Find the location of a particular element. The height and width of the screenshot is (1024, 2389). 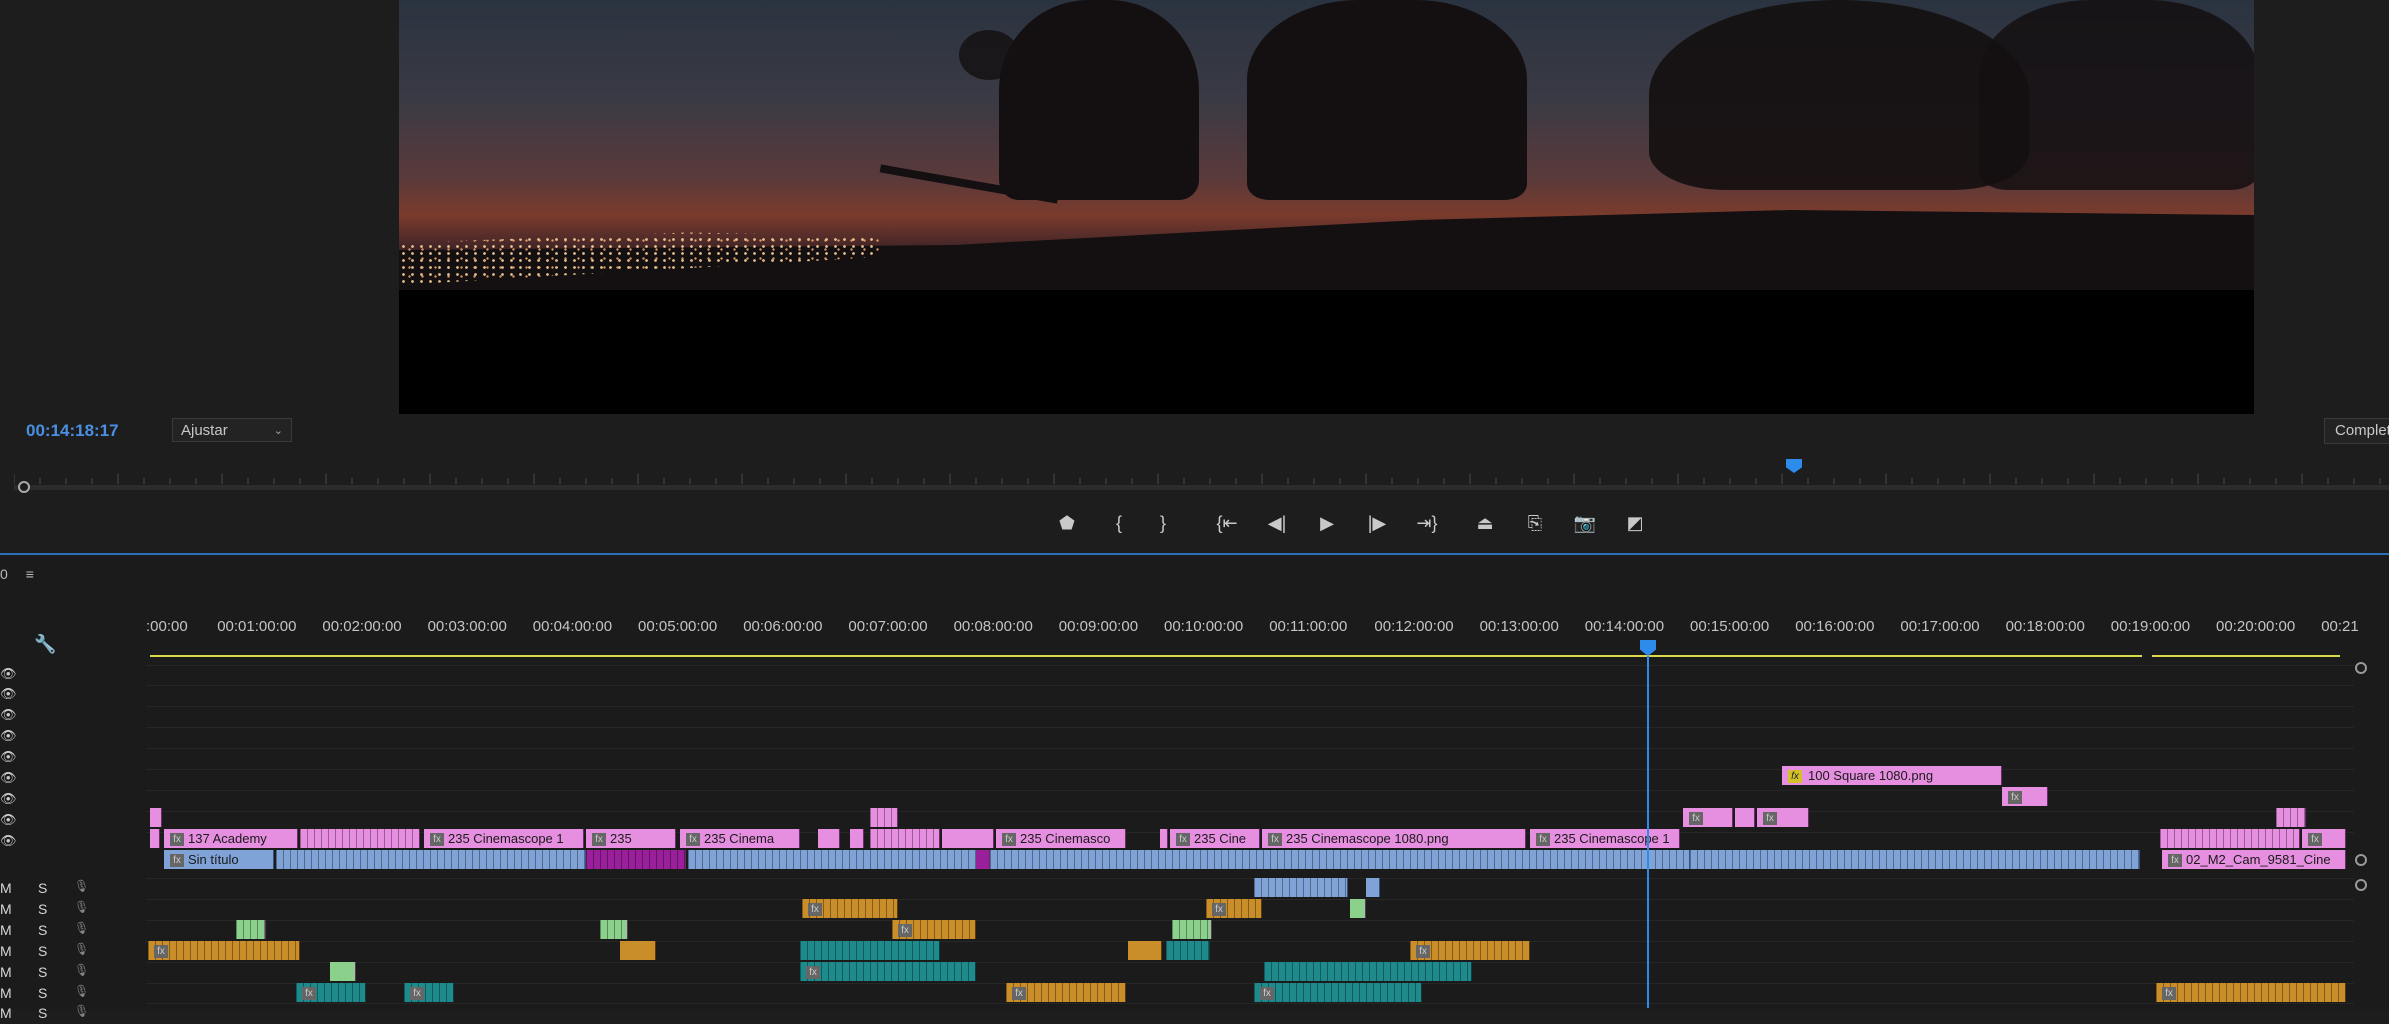

clip-cinemascope: fx 235 Cinema is located at coordinates (740, 838).